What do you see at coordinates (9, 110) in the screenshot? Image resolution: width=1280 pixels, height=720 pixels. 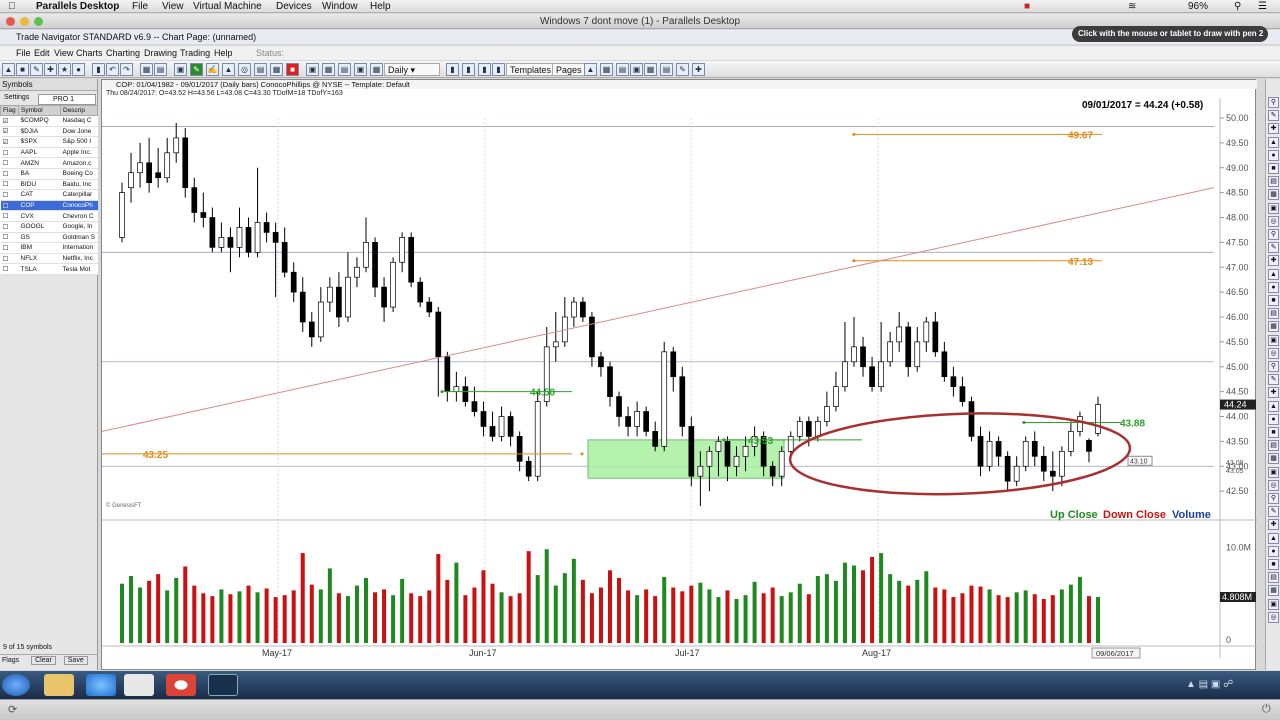 I see `column-flag: Flag` at bounding box center [9, 110].